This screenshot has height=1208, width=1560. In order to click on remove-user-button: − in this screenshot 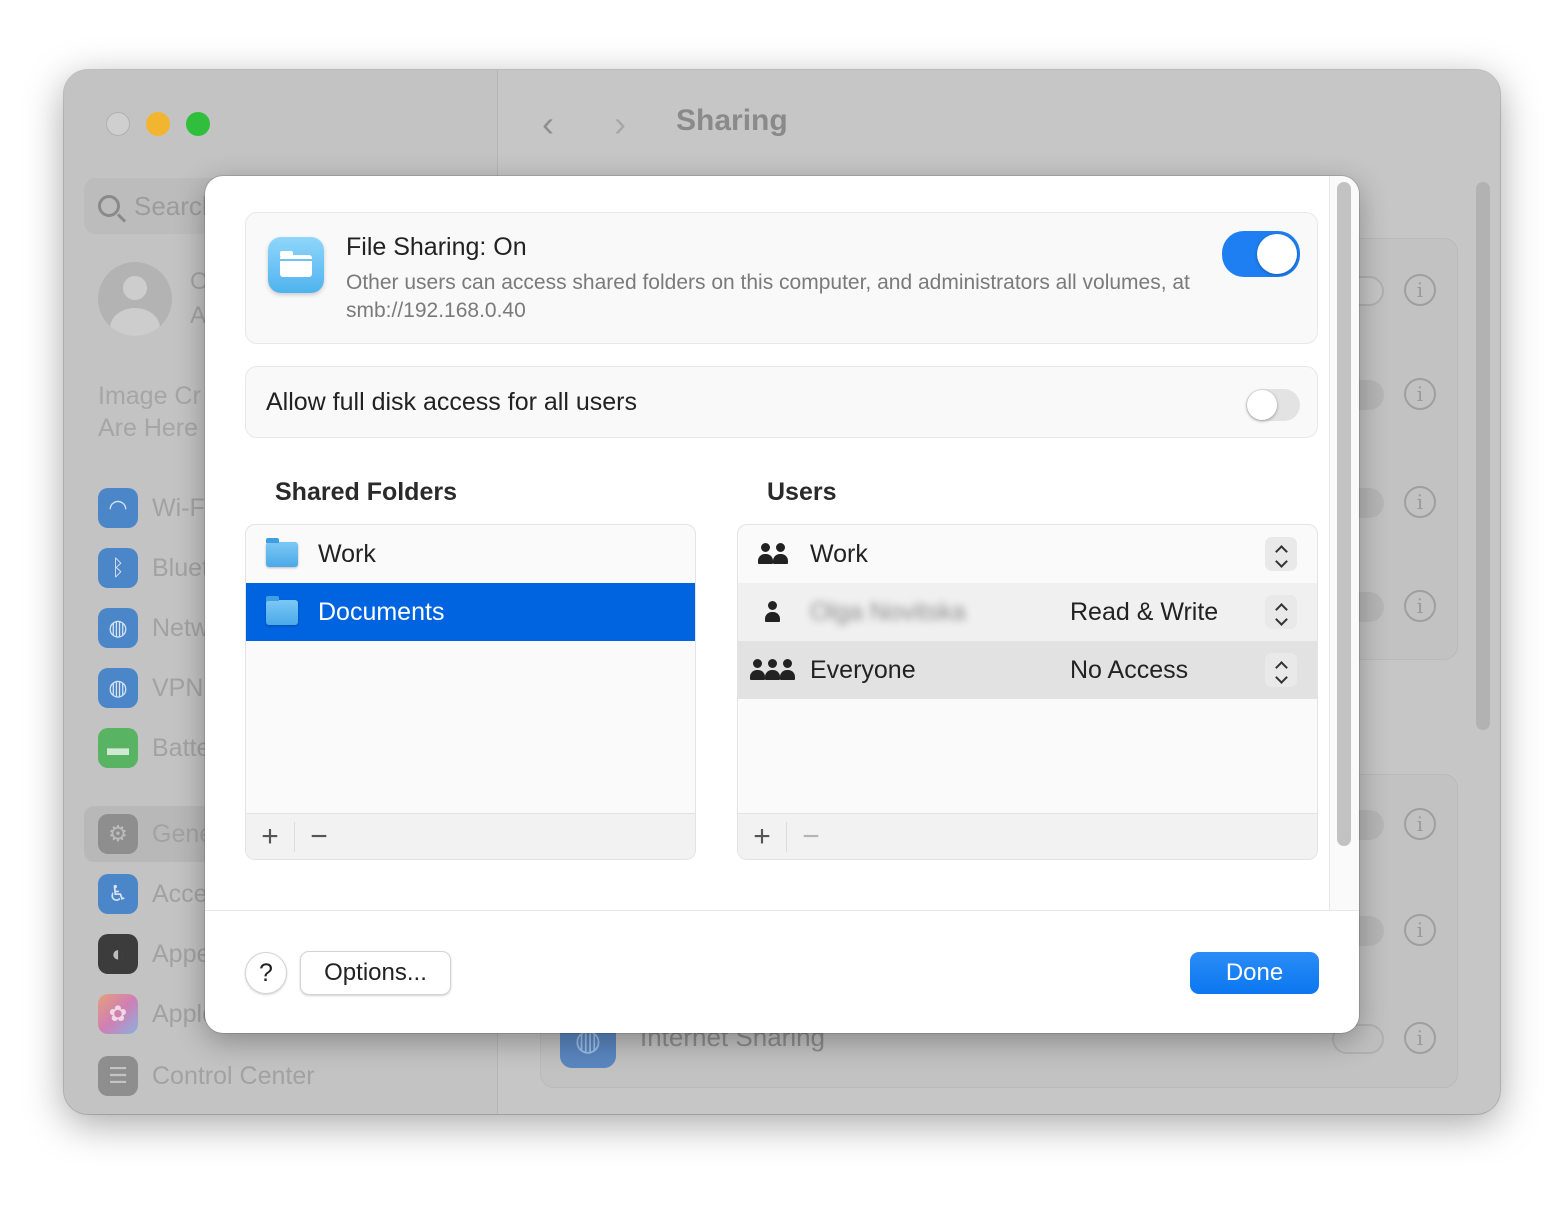, I will do `click(811, 837)`.